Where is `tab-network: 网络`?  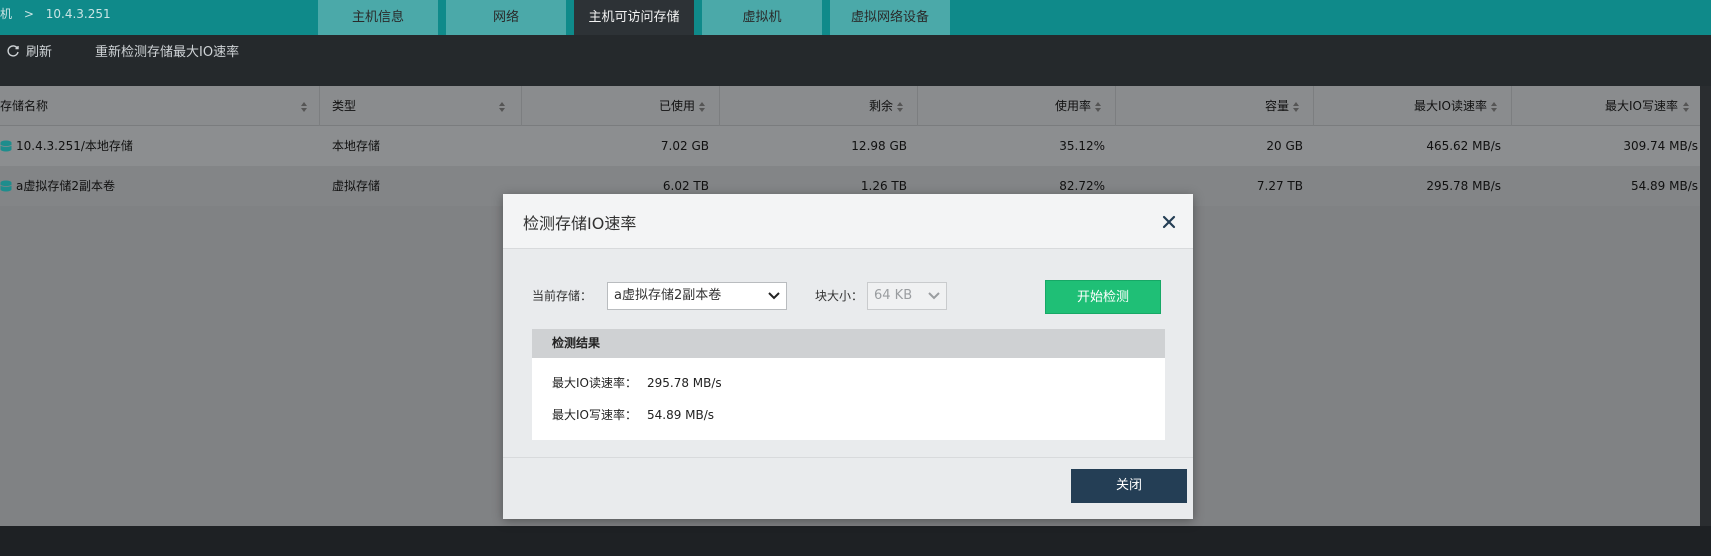
tab-network: 网络 is located at coordinates (506, 17).